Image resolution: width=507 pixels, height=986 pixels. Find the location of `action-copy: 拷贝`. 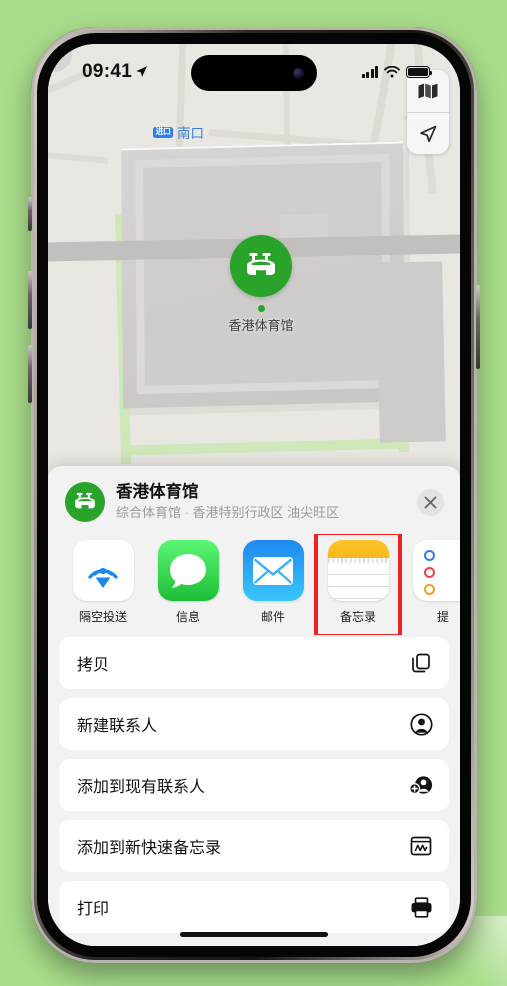

action-copy: 拷贝 is located at coordinates (254, 663).